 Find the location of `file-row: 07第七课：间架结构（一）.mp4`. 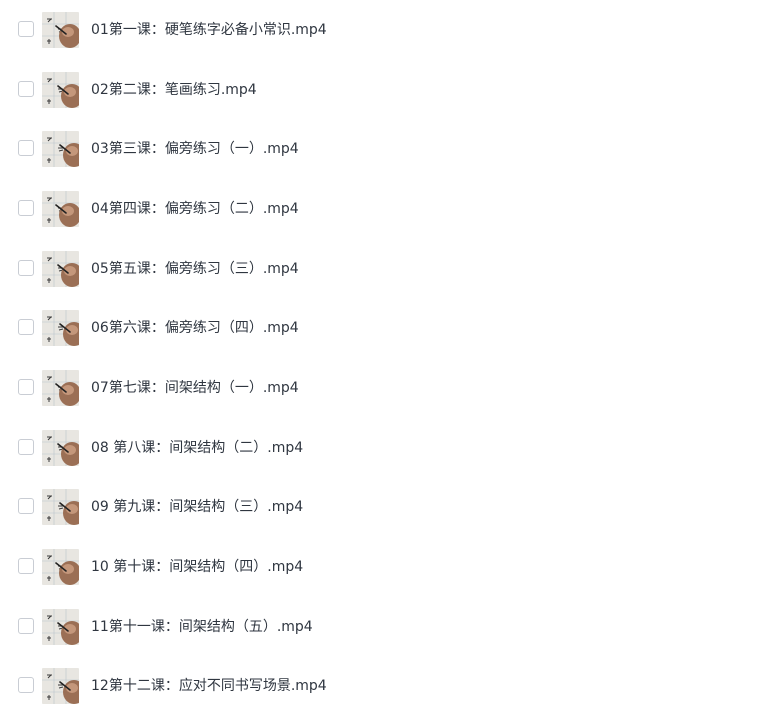

file-row: 07第七课：间架结构（一）.mp4 is located at coordinates (384, 388).